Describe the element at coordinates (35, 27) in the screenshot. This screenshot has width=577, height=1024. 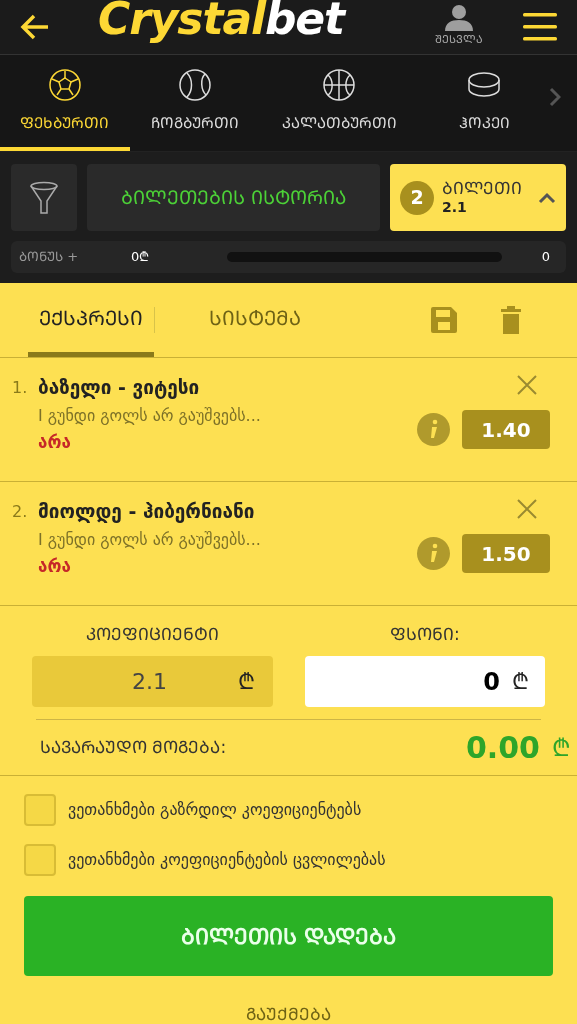
I see `back-arrow-icon` at that location.